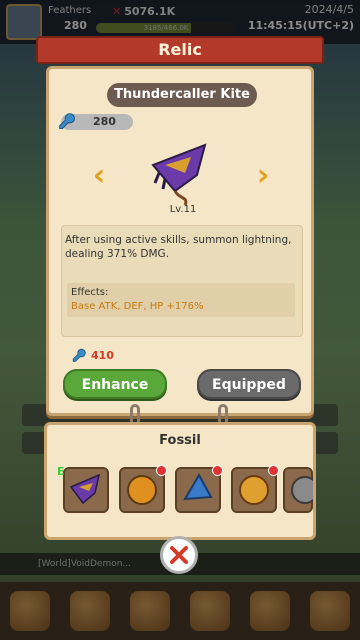  Describe the element at coordinates (180, 440) in the screenshot. I see `fossil-title: Fossil` at that location.